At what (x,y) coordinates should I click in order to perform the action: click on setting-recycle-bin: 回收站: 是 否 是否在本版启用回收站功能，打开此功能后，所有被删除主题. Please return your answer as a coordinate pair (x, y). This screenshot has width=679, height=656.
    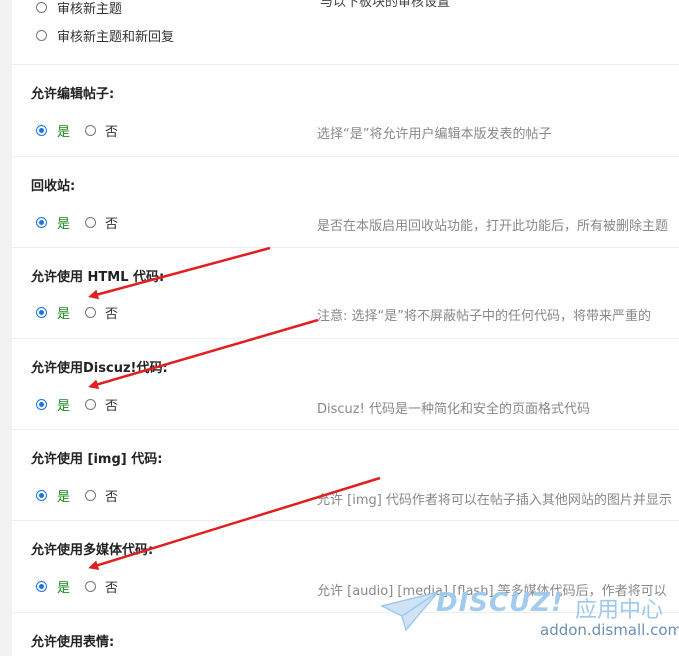
    Looking at the image, I should click on (345, 201).